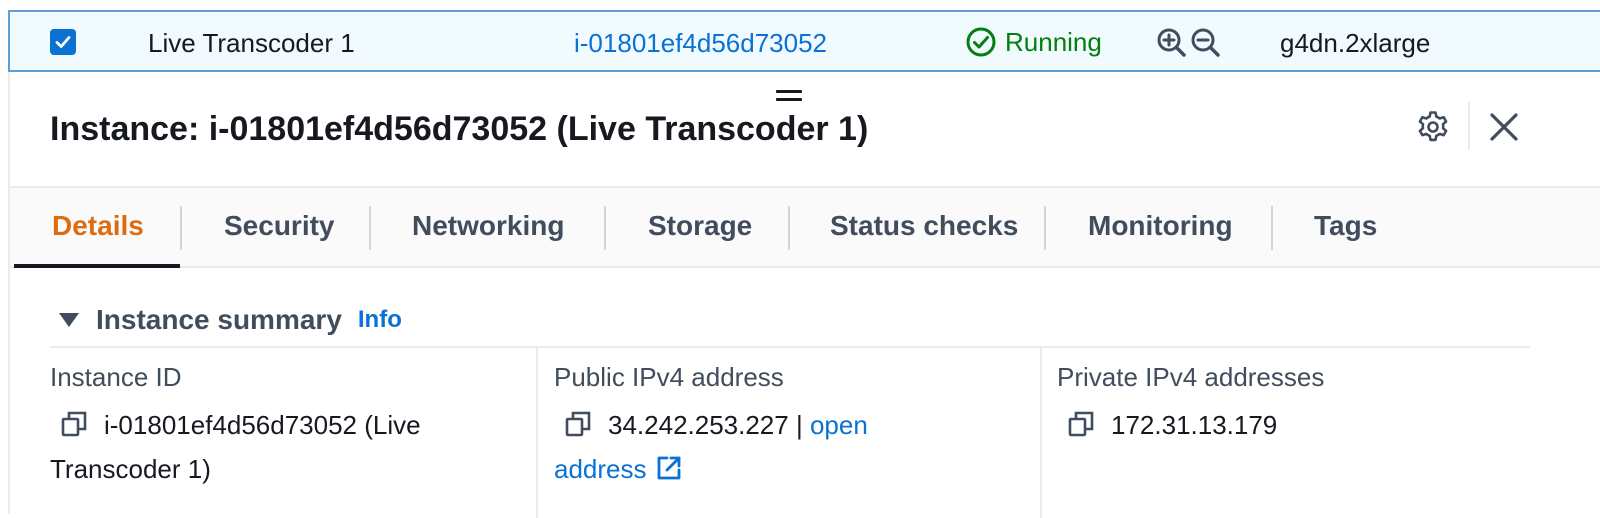  I want to click on section-divider, so click(790, 347).